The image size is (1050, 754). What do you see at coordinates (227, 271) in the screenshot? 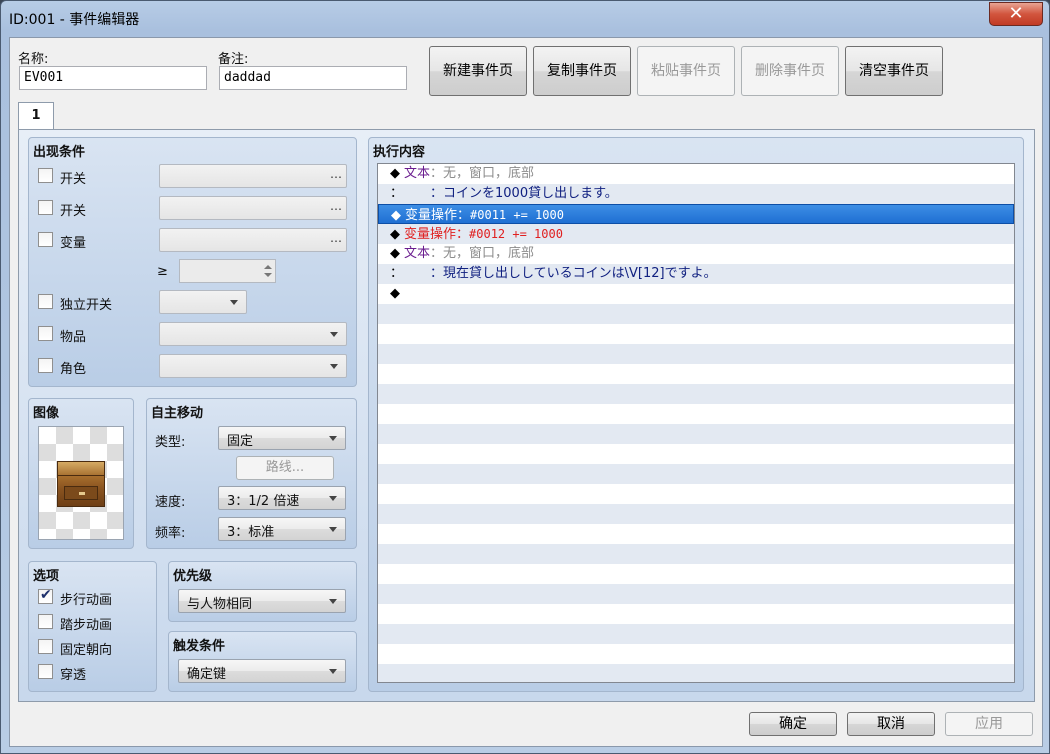
I see `variable-value-spinner` at bounding box center [227, 271].